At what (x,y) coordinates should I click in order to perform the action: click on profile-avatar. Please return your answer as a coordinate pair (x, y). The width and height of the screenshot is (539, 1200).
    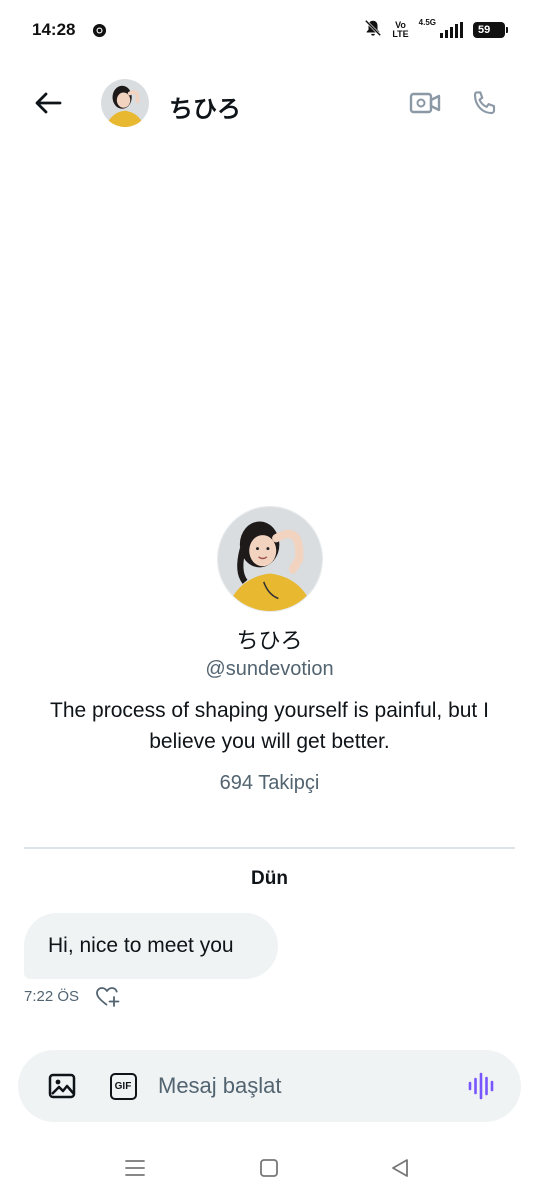
    Looking at the image, I should click on (269, 559).